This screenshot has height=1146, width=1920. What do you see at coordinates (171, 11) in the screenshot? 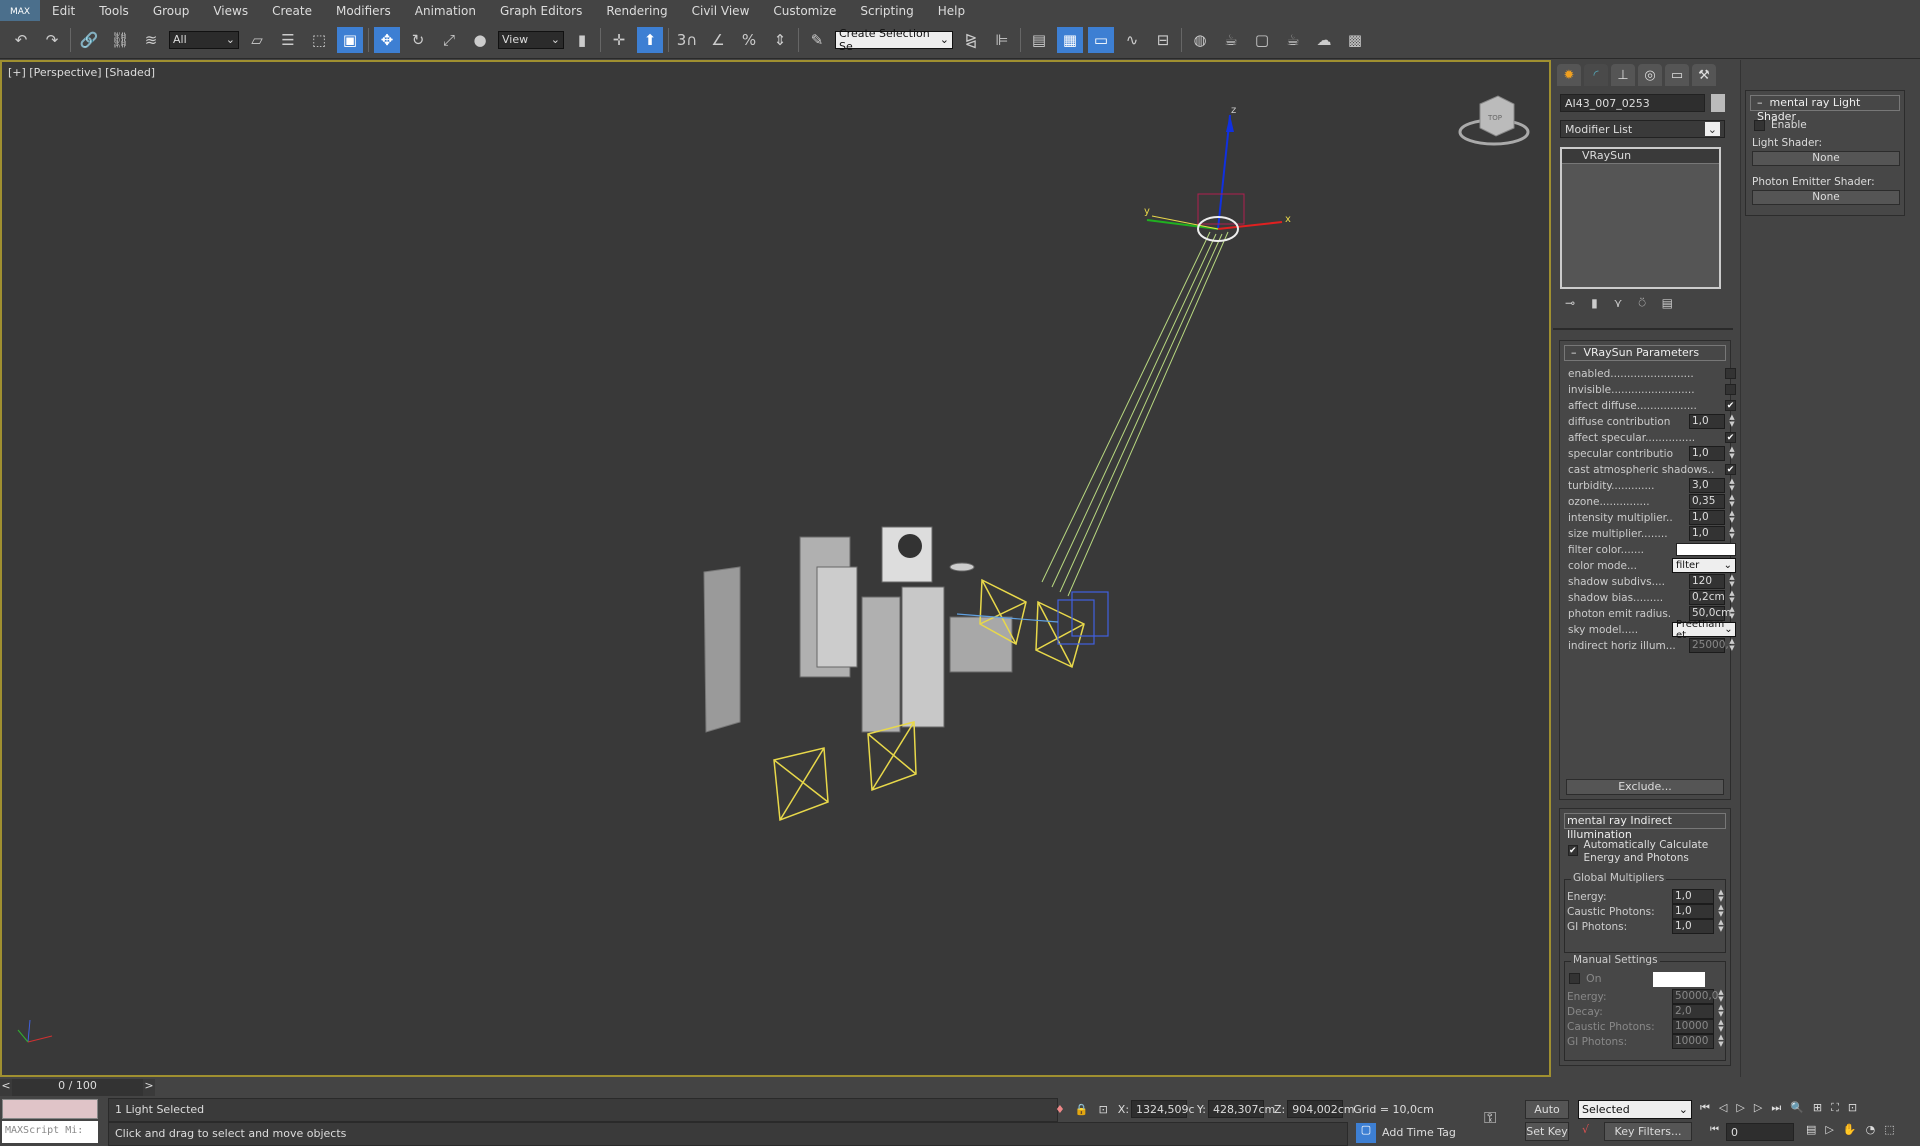
I see `menu-group: Group` at bounding box center [171, 11].